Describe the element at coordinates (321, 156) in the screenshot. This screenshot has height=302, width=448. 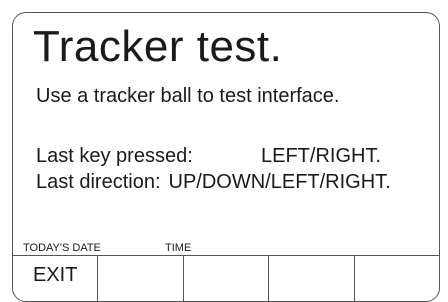
I see `last-key-value: LEFT/RIGHT.` at that location.